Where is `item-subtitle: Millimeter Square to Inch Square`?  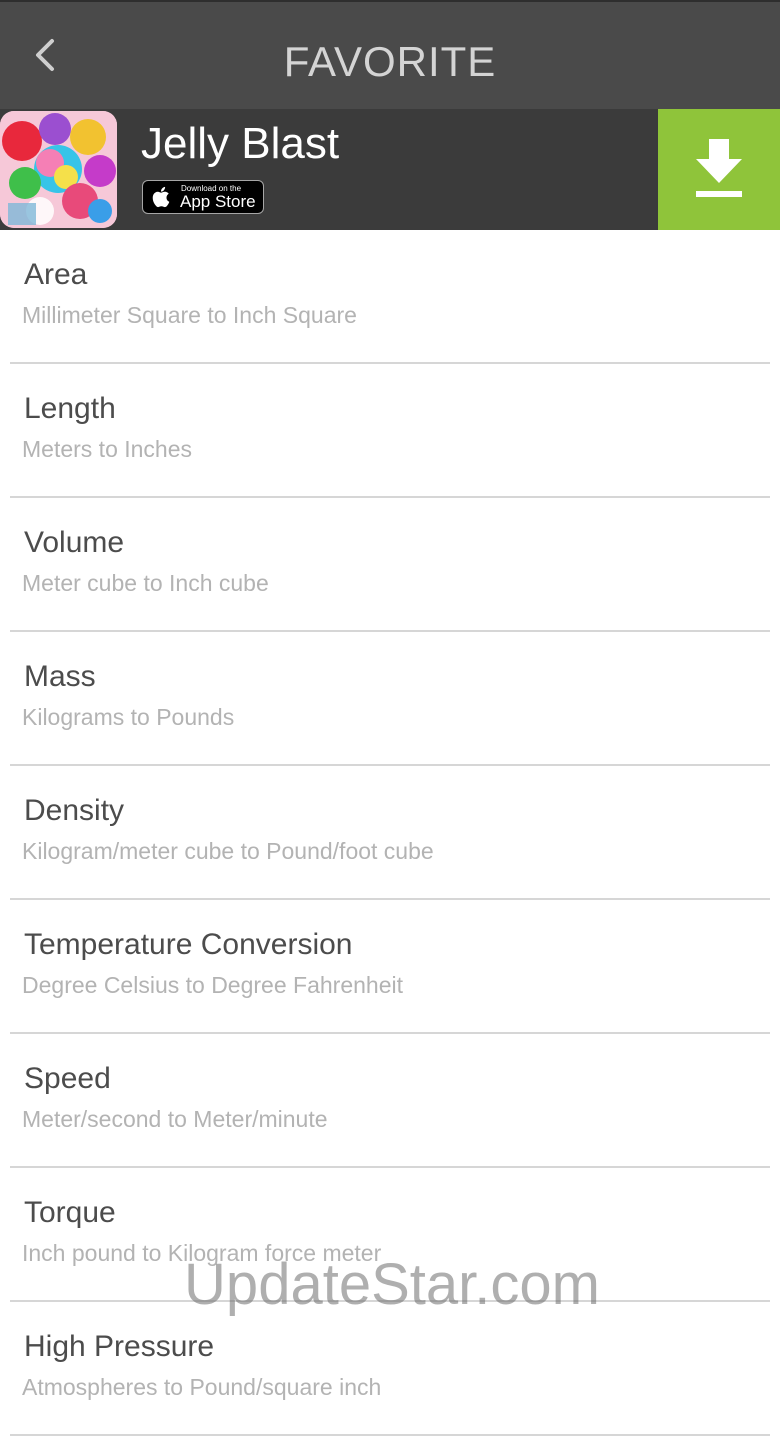
item-subtitle: Millimeter Square to Inch Square is located at coordinates (189, 315).